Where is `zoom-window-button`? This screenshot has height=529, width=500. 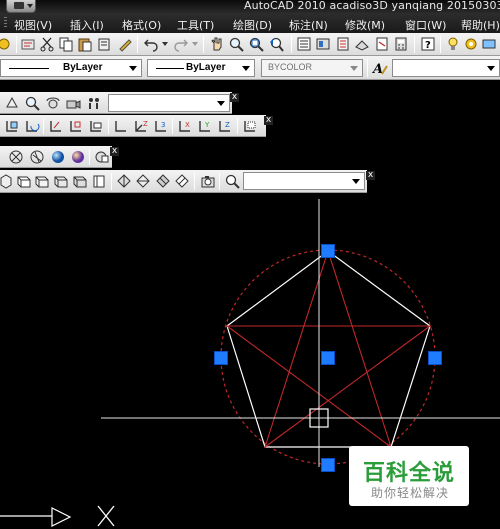
zoom-window-button is located at coordinates (256, 44).